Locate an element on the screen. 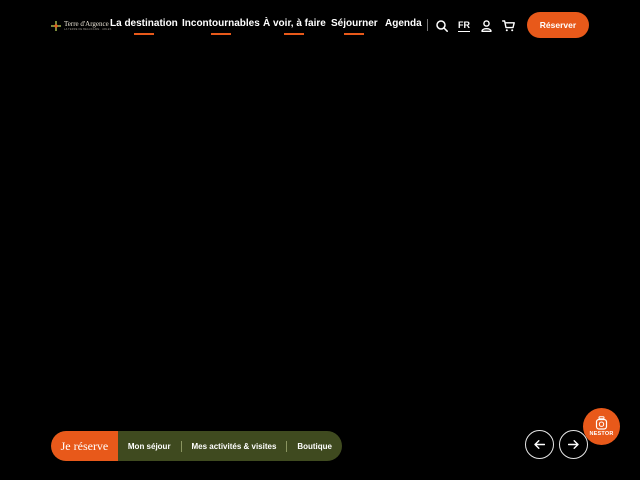 The width and height of the screenshot is (640, 480). booking-item-activites-visites: Mes activités & visites is located at coordinates (233, 446).